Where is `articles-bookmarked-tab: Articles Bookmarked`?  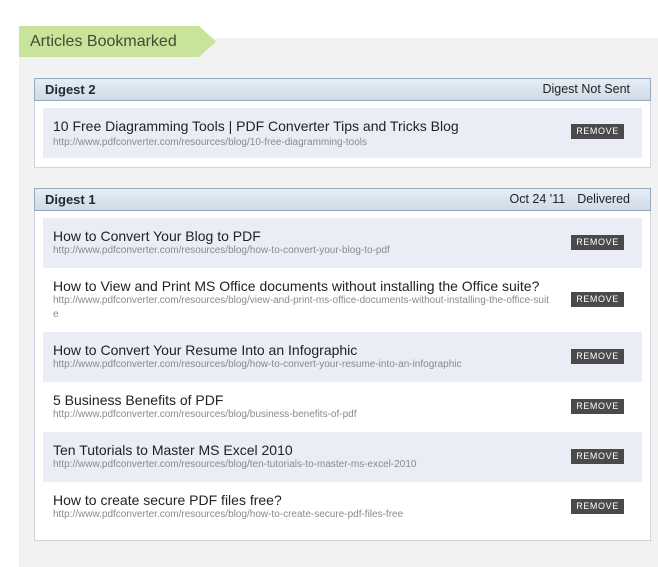
articles-bookmarked-tab: Articles Bookmarked is located at coordinates (117, 41).